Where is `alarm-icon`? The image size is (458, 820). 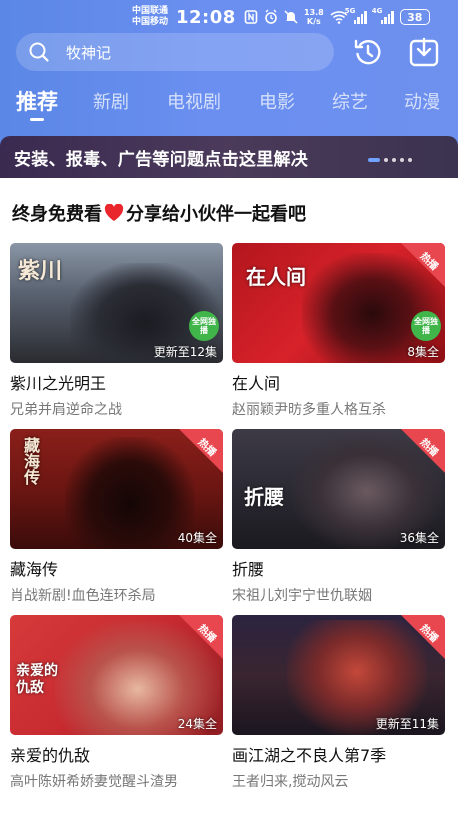 alarm-icon is located at coordinates (271, 16).